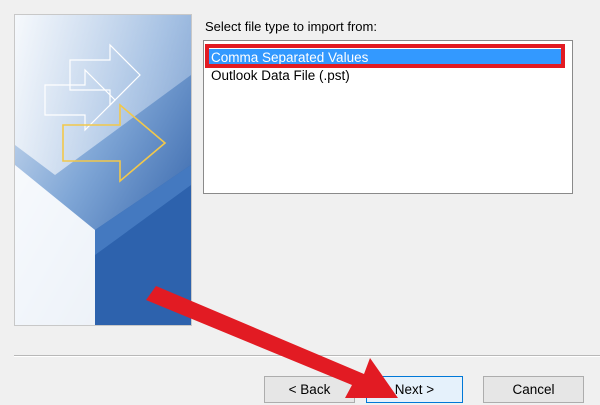  Describe the element at coordinates (533, 389) in the screenshot. I see `cancel-button: Cancel` at that location.